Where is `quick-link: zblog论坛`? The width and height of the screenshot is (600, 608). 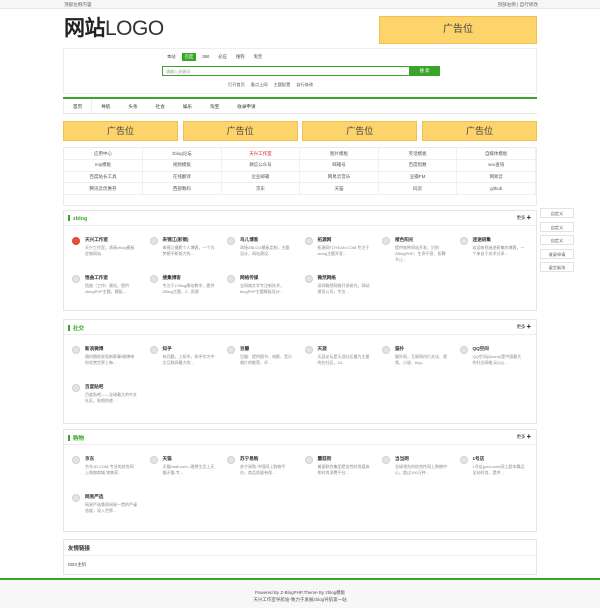
quick-link: zblog论坛 is located at coordinates (182, 154).